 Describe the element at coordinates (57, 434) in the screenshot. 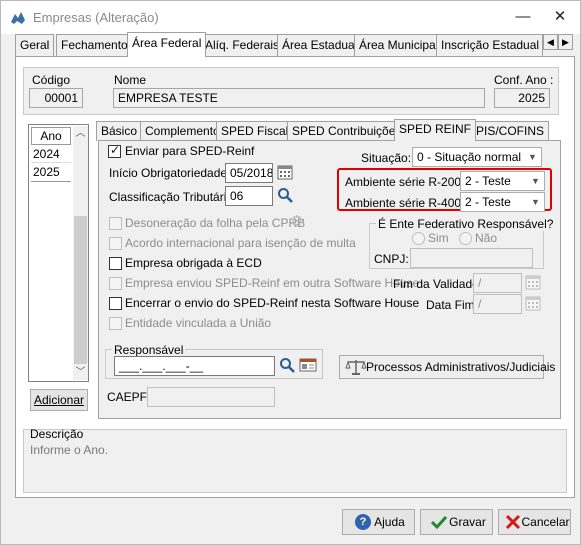

I see `description-label: Descrição` at that location.